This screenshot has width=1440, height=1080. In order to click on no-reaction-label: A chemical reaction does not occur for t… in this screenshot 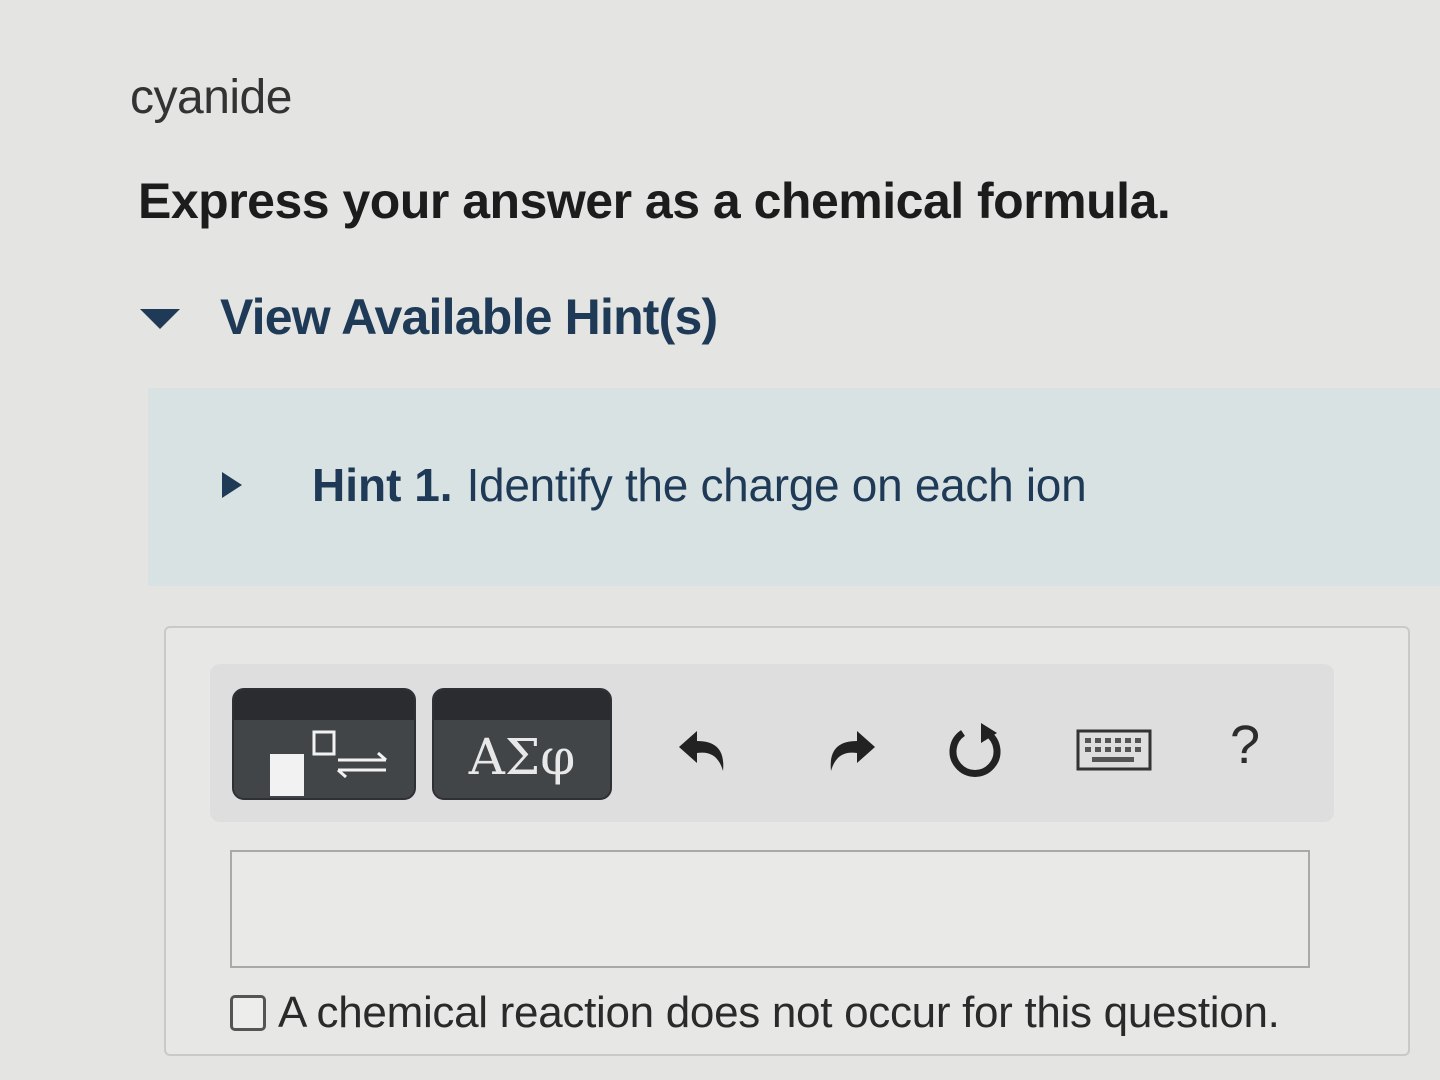, I will do `click(779, 1012)`.